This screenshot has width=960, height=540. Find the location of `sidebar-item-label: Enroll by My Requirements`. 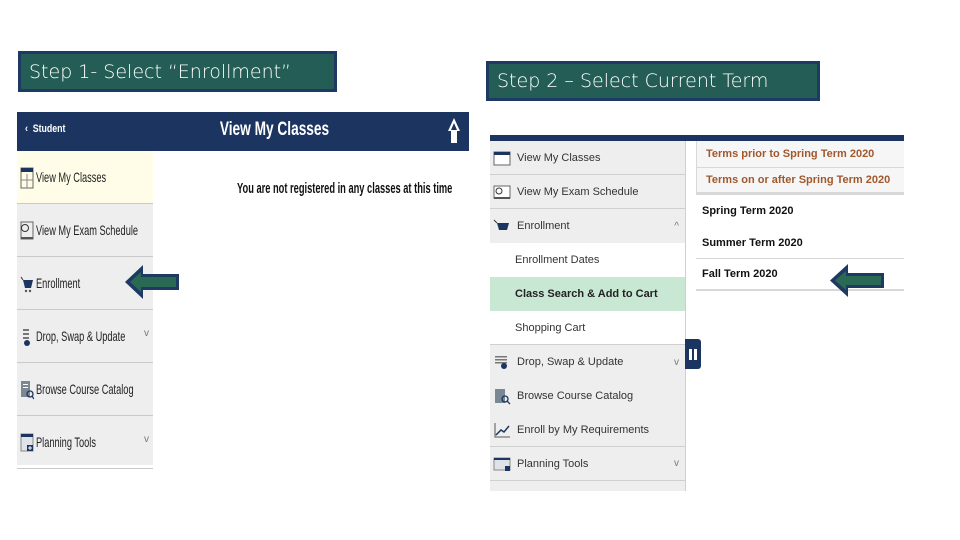

sidebar-item-label: Enroll by My Requirements is located at coordinates (583, 429).